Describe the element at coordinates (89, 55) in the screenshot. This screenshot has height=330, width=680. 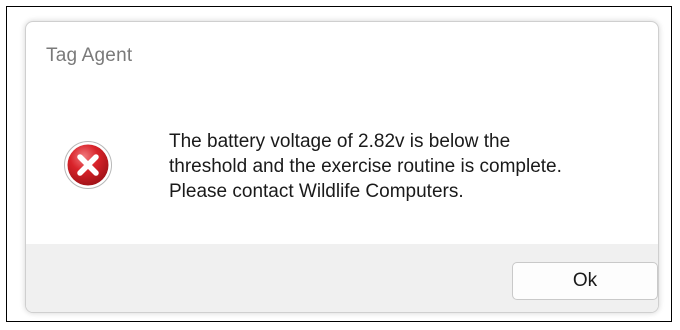
I see `dialog-title: Tag Agent` at that location.